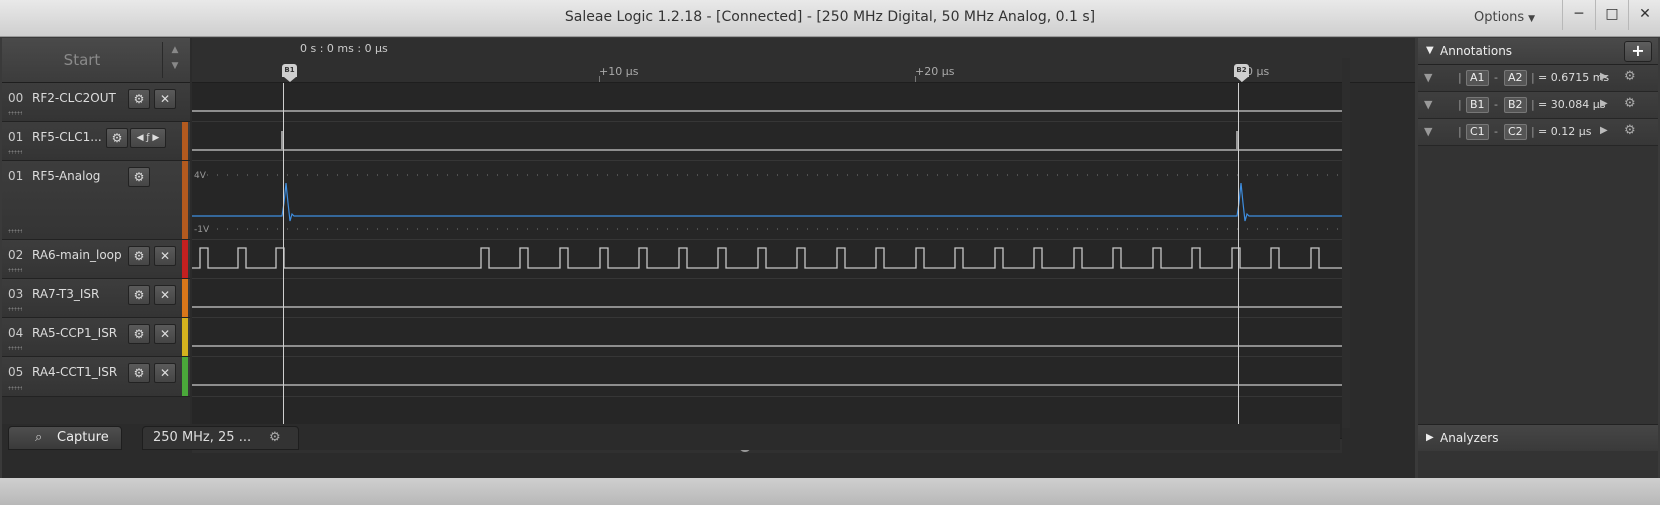 This screenshot has width=1660, height=505. What do you see at coordinates (75, 333) in the screenshot?
I see `channel-name: RA5-CCP1_ISR` at bounding box center [75, 333].